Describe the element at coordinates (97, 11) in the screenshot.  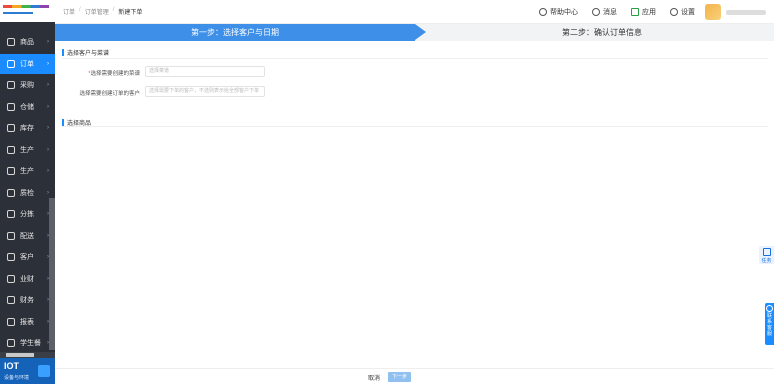
I see `breadcrumb-item: 订单管理` at that location.